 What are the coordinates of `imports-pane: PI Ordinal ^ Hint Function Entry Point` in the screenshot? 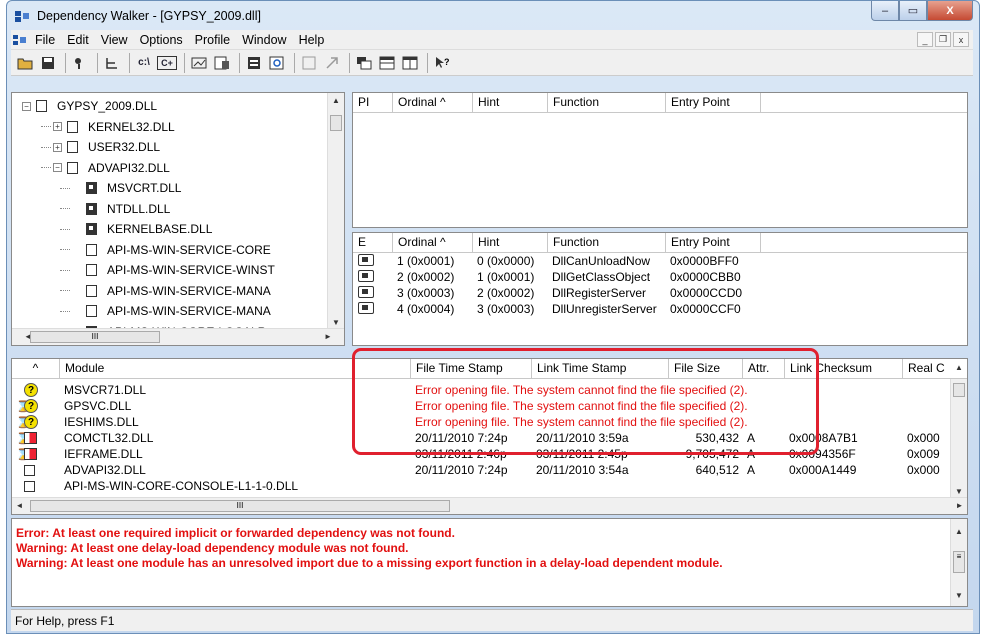 It's located at (660, 160).